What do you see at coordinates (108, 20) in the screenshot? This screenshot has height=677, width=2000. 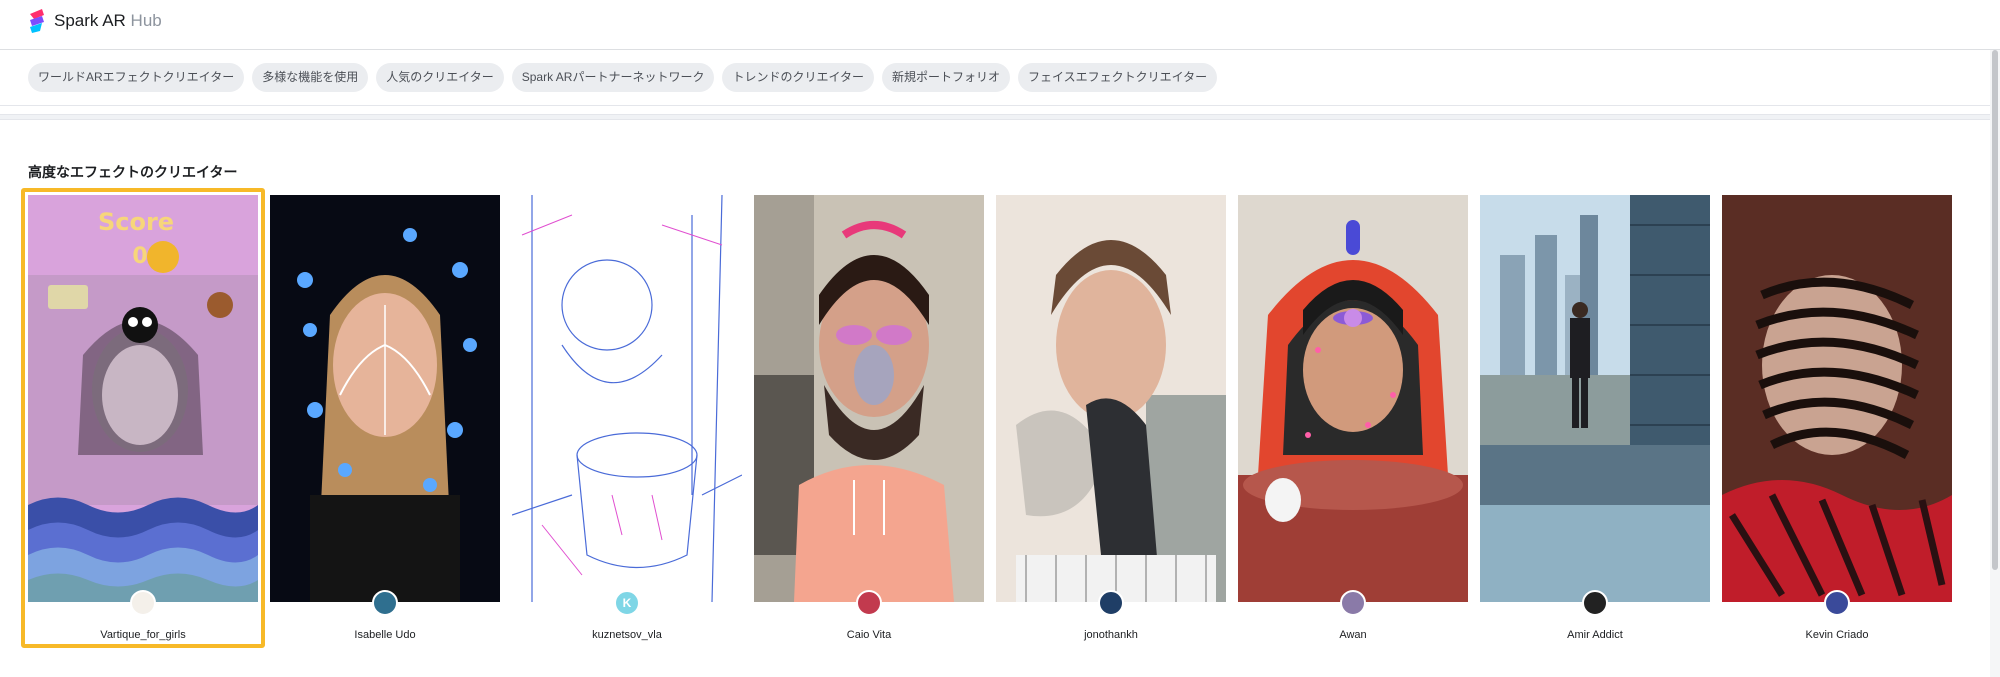 I see `brand-title: Spark AR Hub` at bounding box center [108, 20].